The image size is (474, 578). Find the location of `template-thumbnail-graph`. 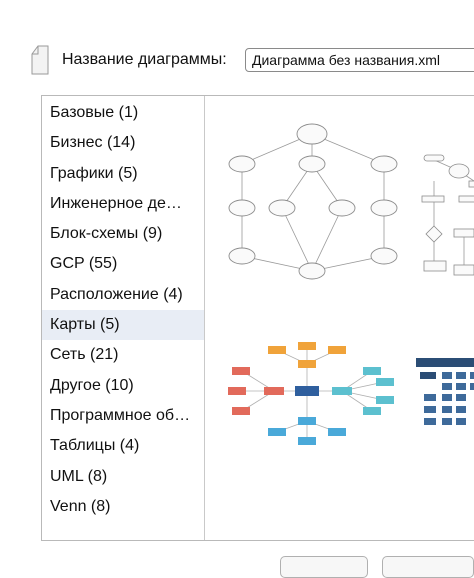

template-thumbnail-graph is located at coordinates (307, 208).